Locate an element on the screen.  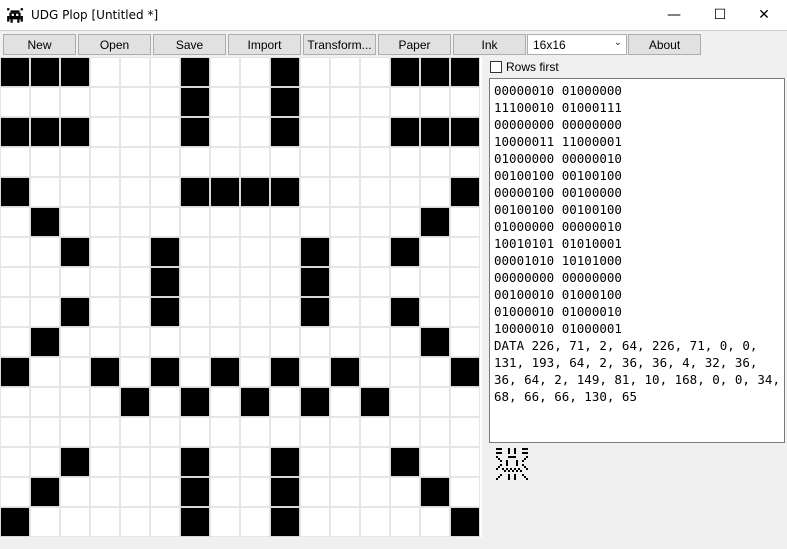
open-button: Open is located at coordinates (114, 44).